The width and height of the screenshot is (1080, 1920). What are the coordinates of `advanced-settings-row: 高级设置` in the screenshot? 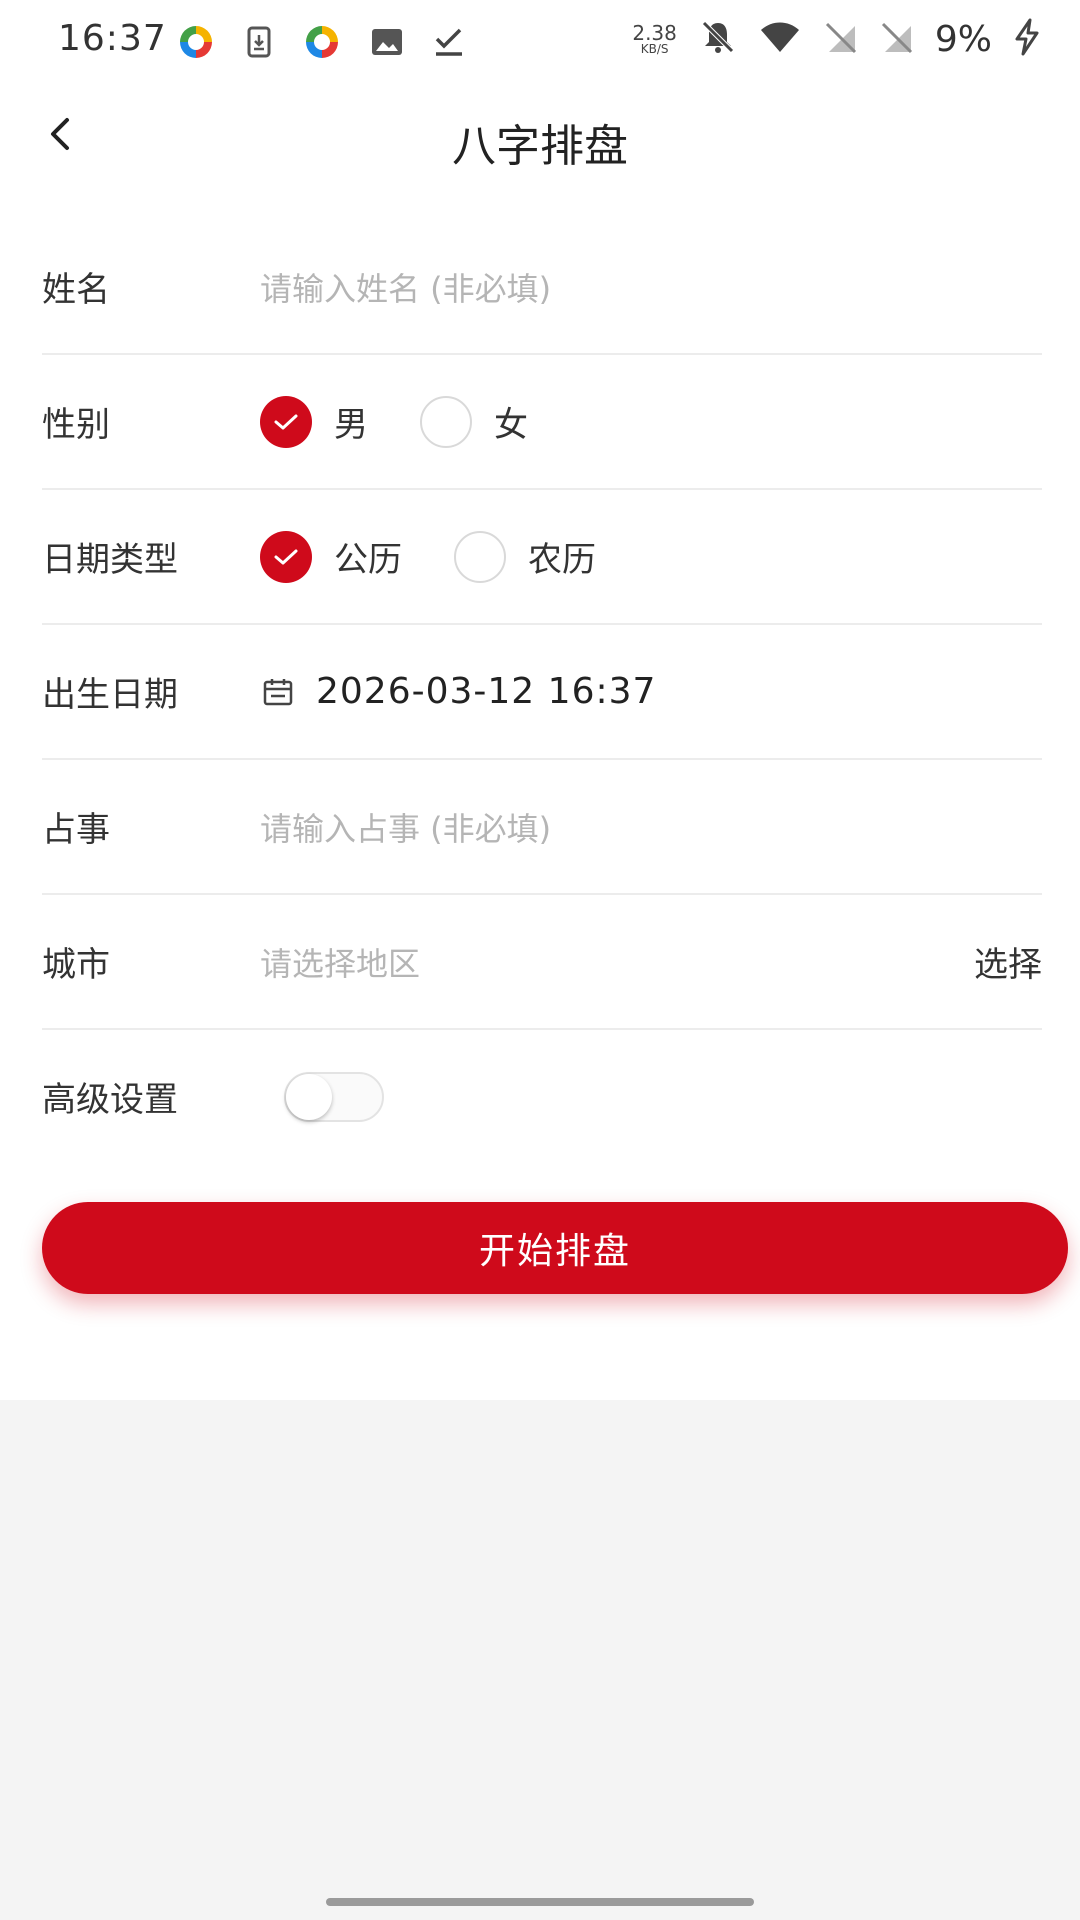 It's located at (542, 1096).